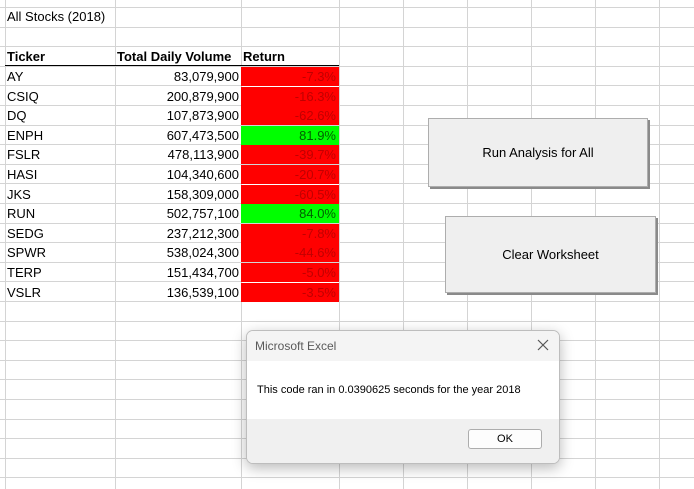  Describe the element at coordinates (60, 16) in the screenshot. I see `sheet-title-cell: All Stocks (2018)` at that location.